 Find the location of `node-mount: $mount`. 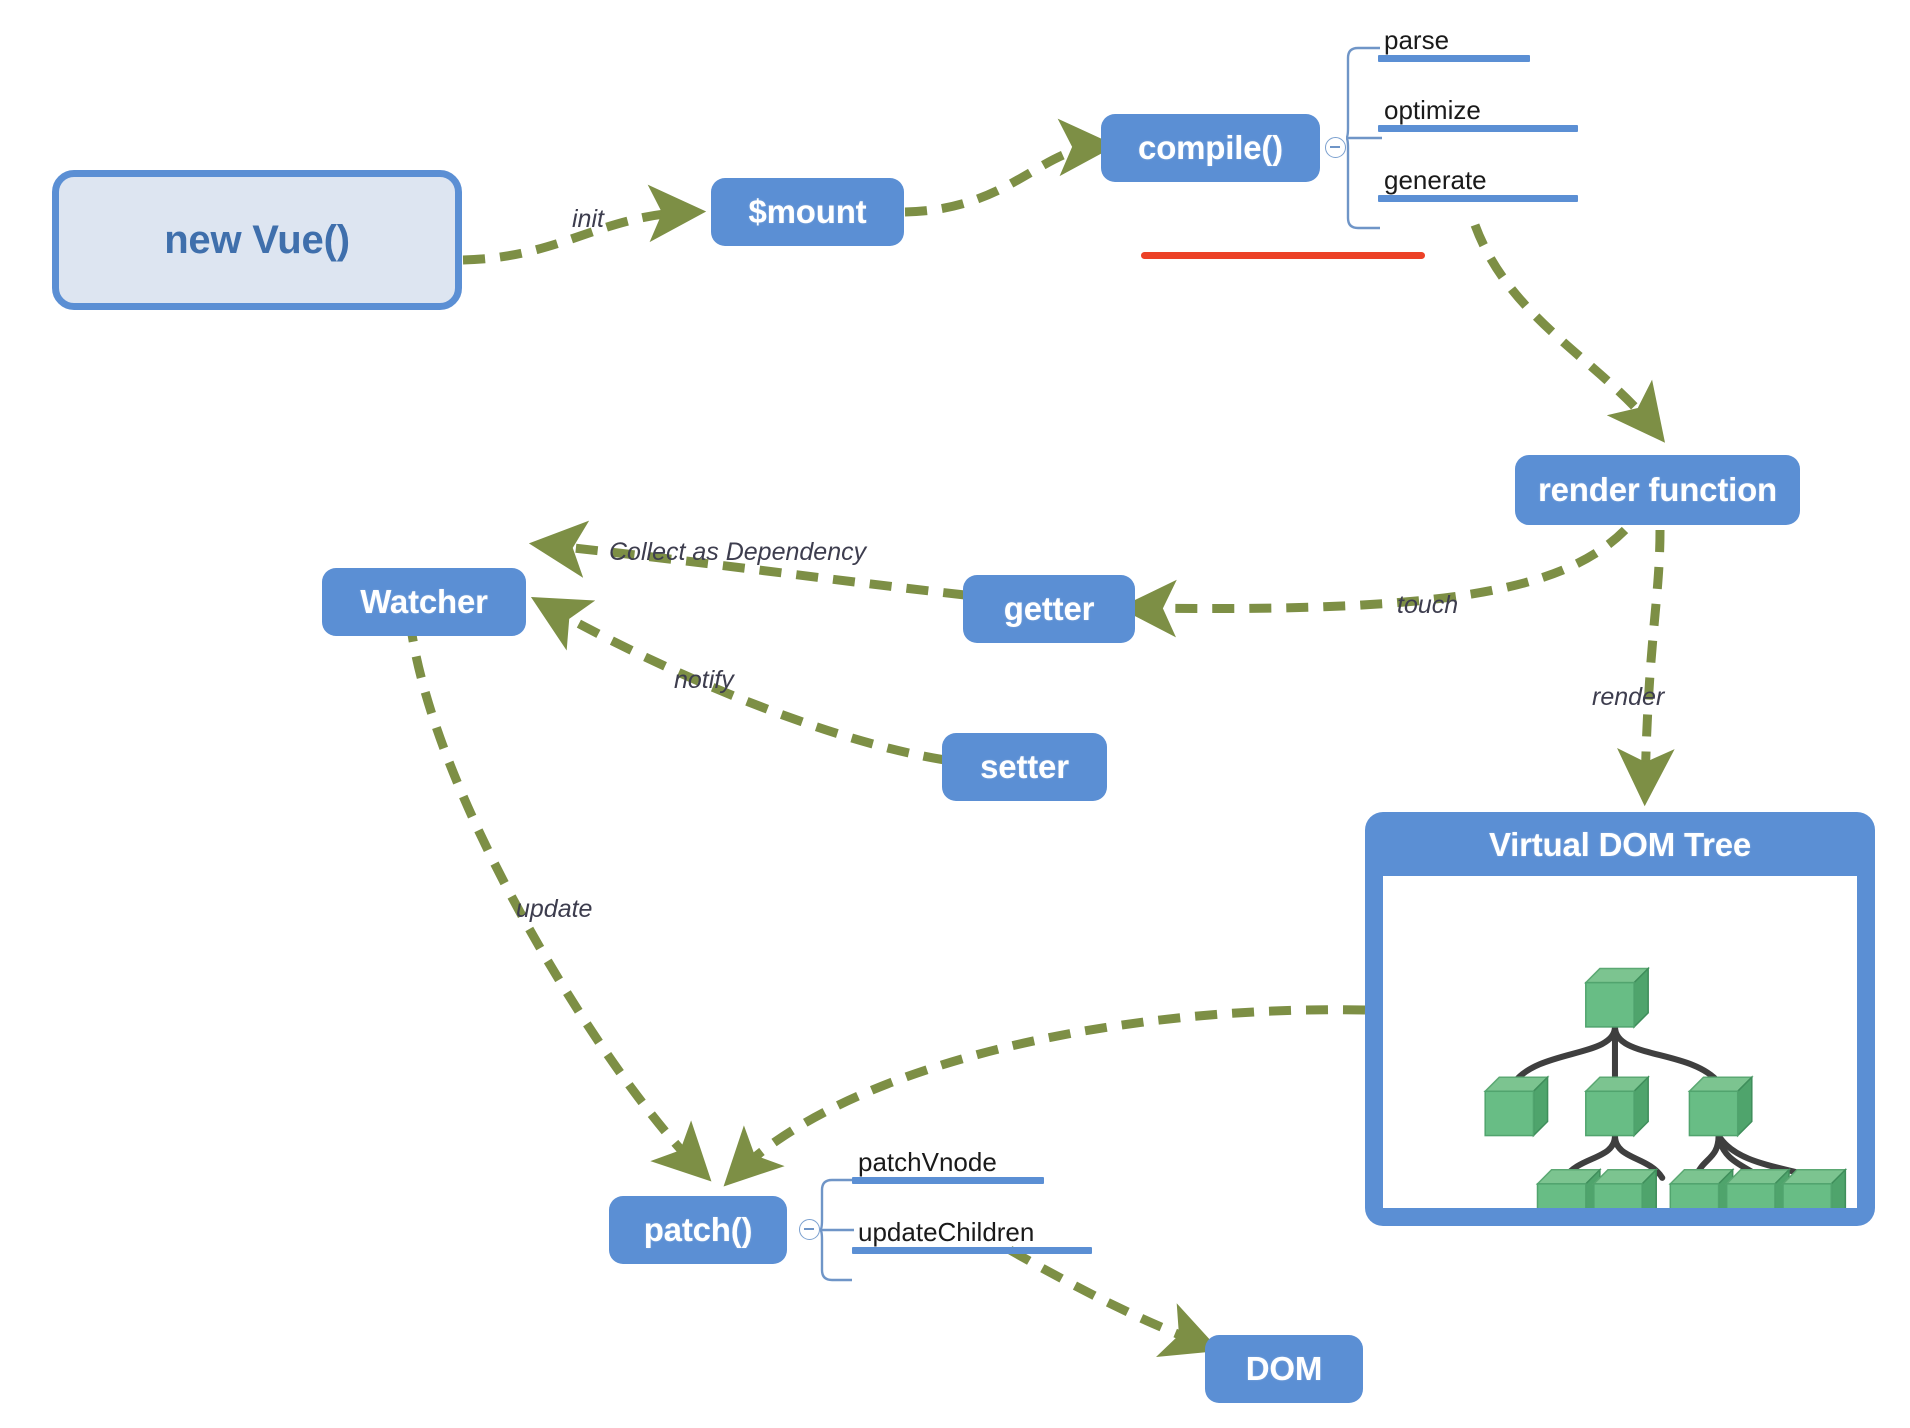

node-mount: $mount is located at coordinates (807, 212).